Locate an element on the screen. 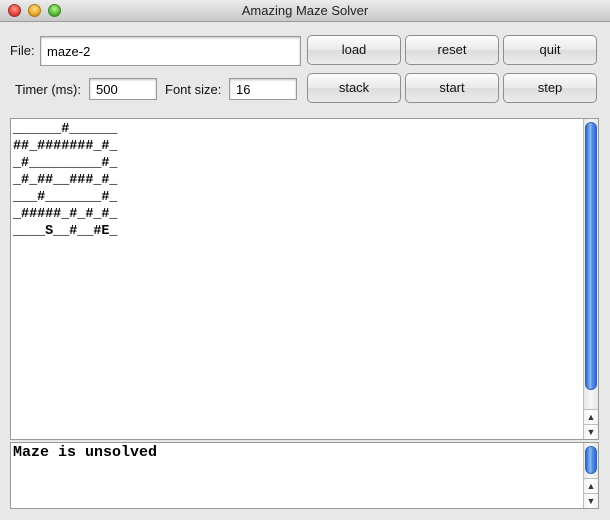 The width and height of the screenshot is (610, 520). title-bar: Amazing Maze Solver is located at coordinates (305, 11).